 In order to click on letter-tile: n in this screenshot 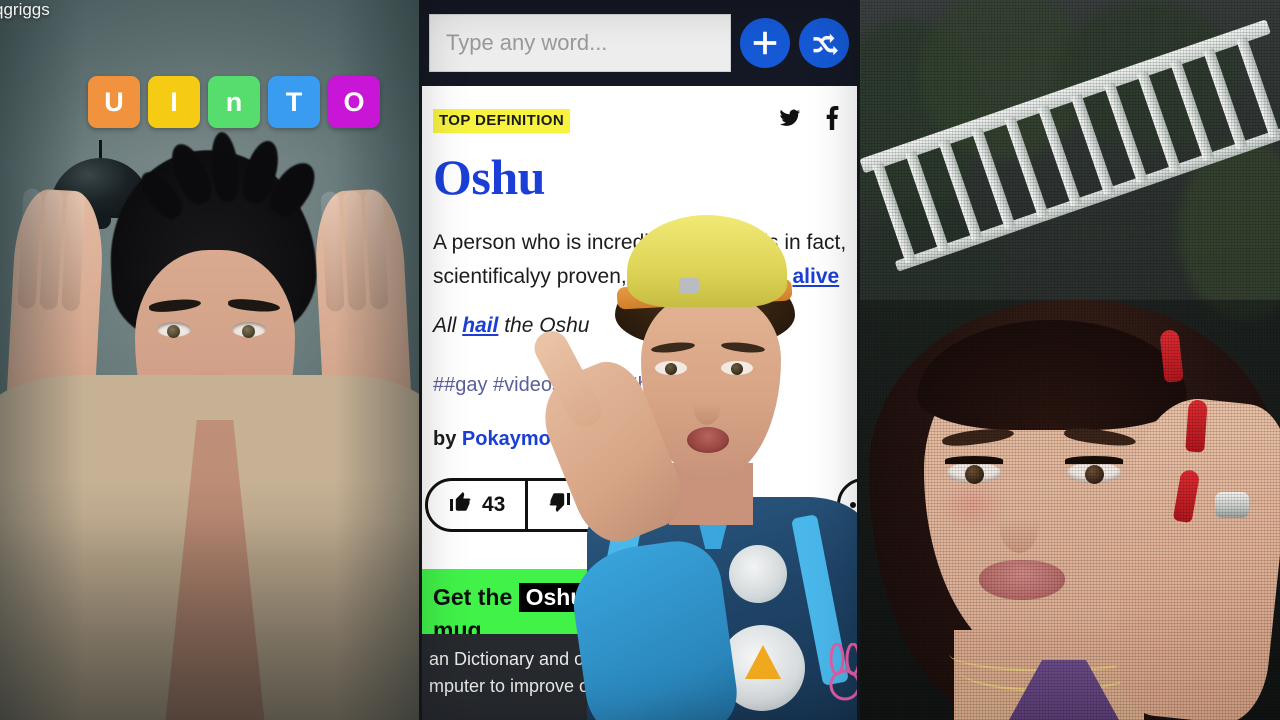, I will do `click(234, 102)`.